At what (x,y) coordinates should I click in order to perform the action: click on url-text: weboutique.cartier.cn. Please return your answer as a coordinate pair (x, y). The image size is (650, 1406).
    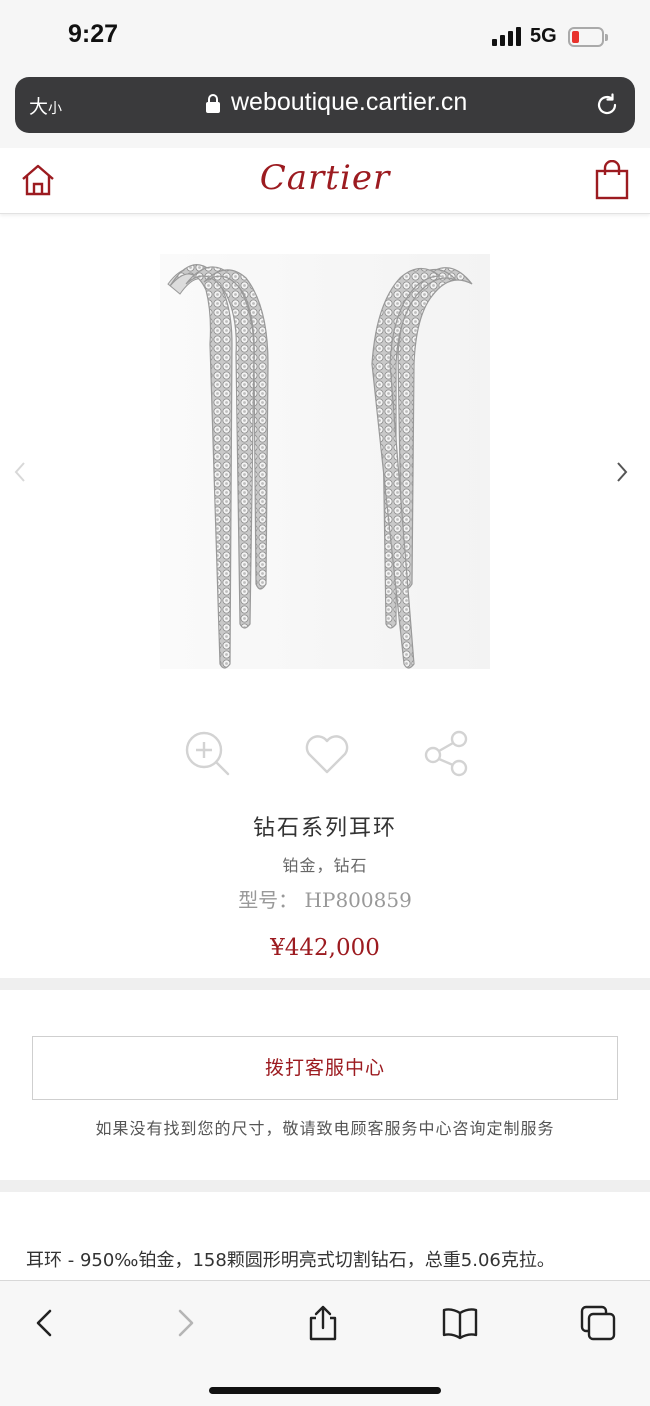
    Looking at the image, I should click on (349, 102).